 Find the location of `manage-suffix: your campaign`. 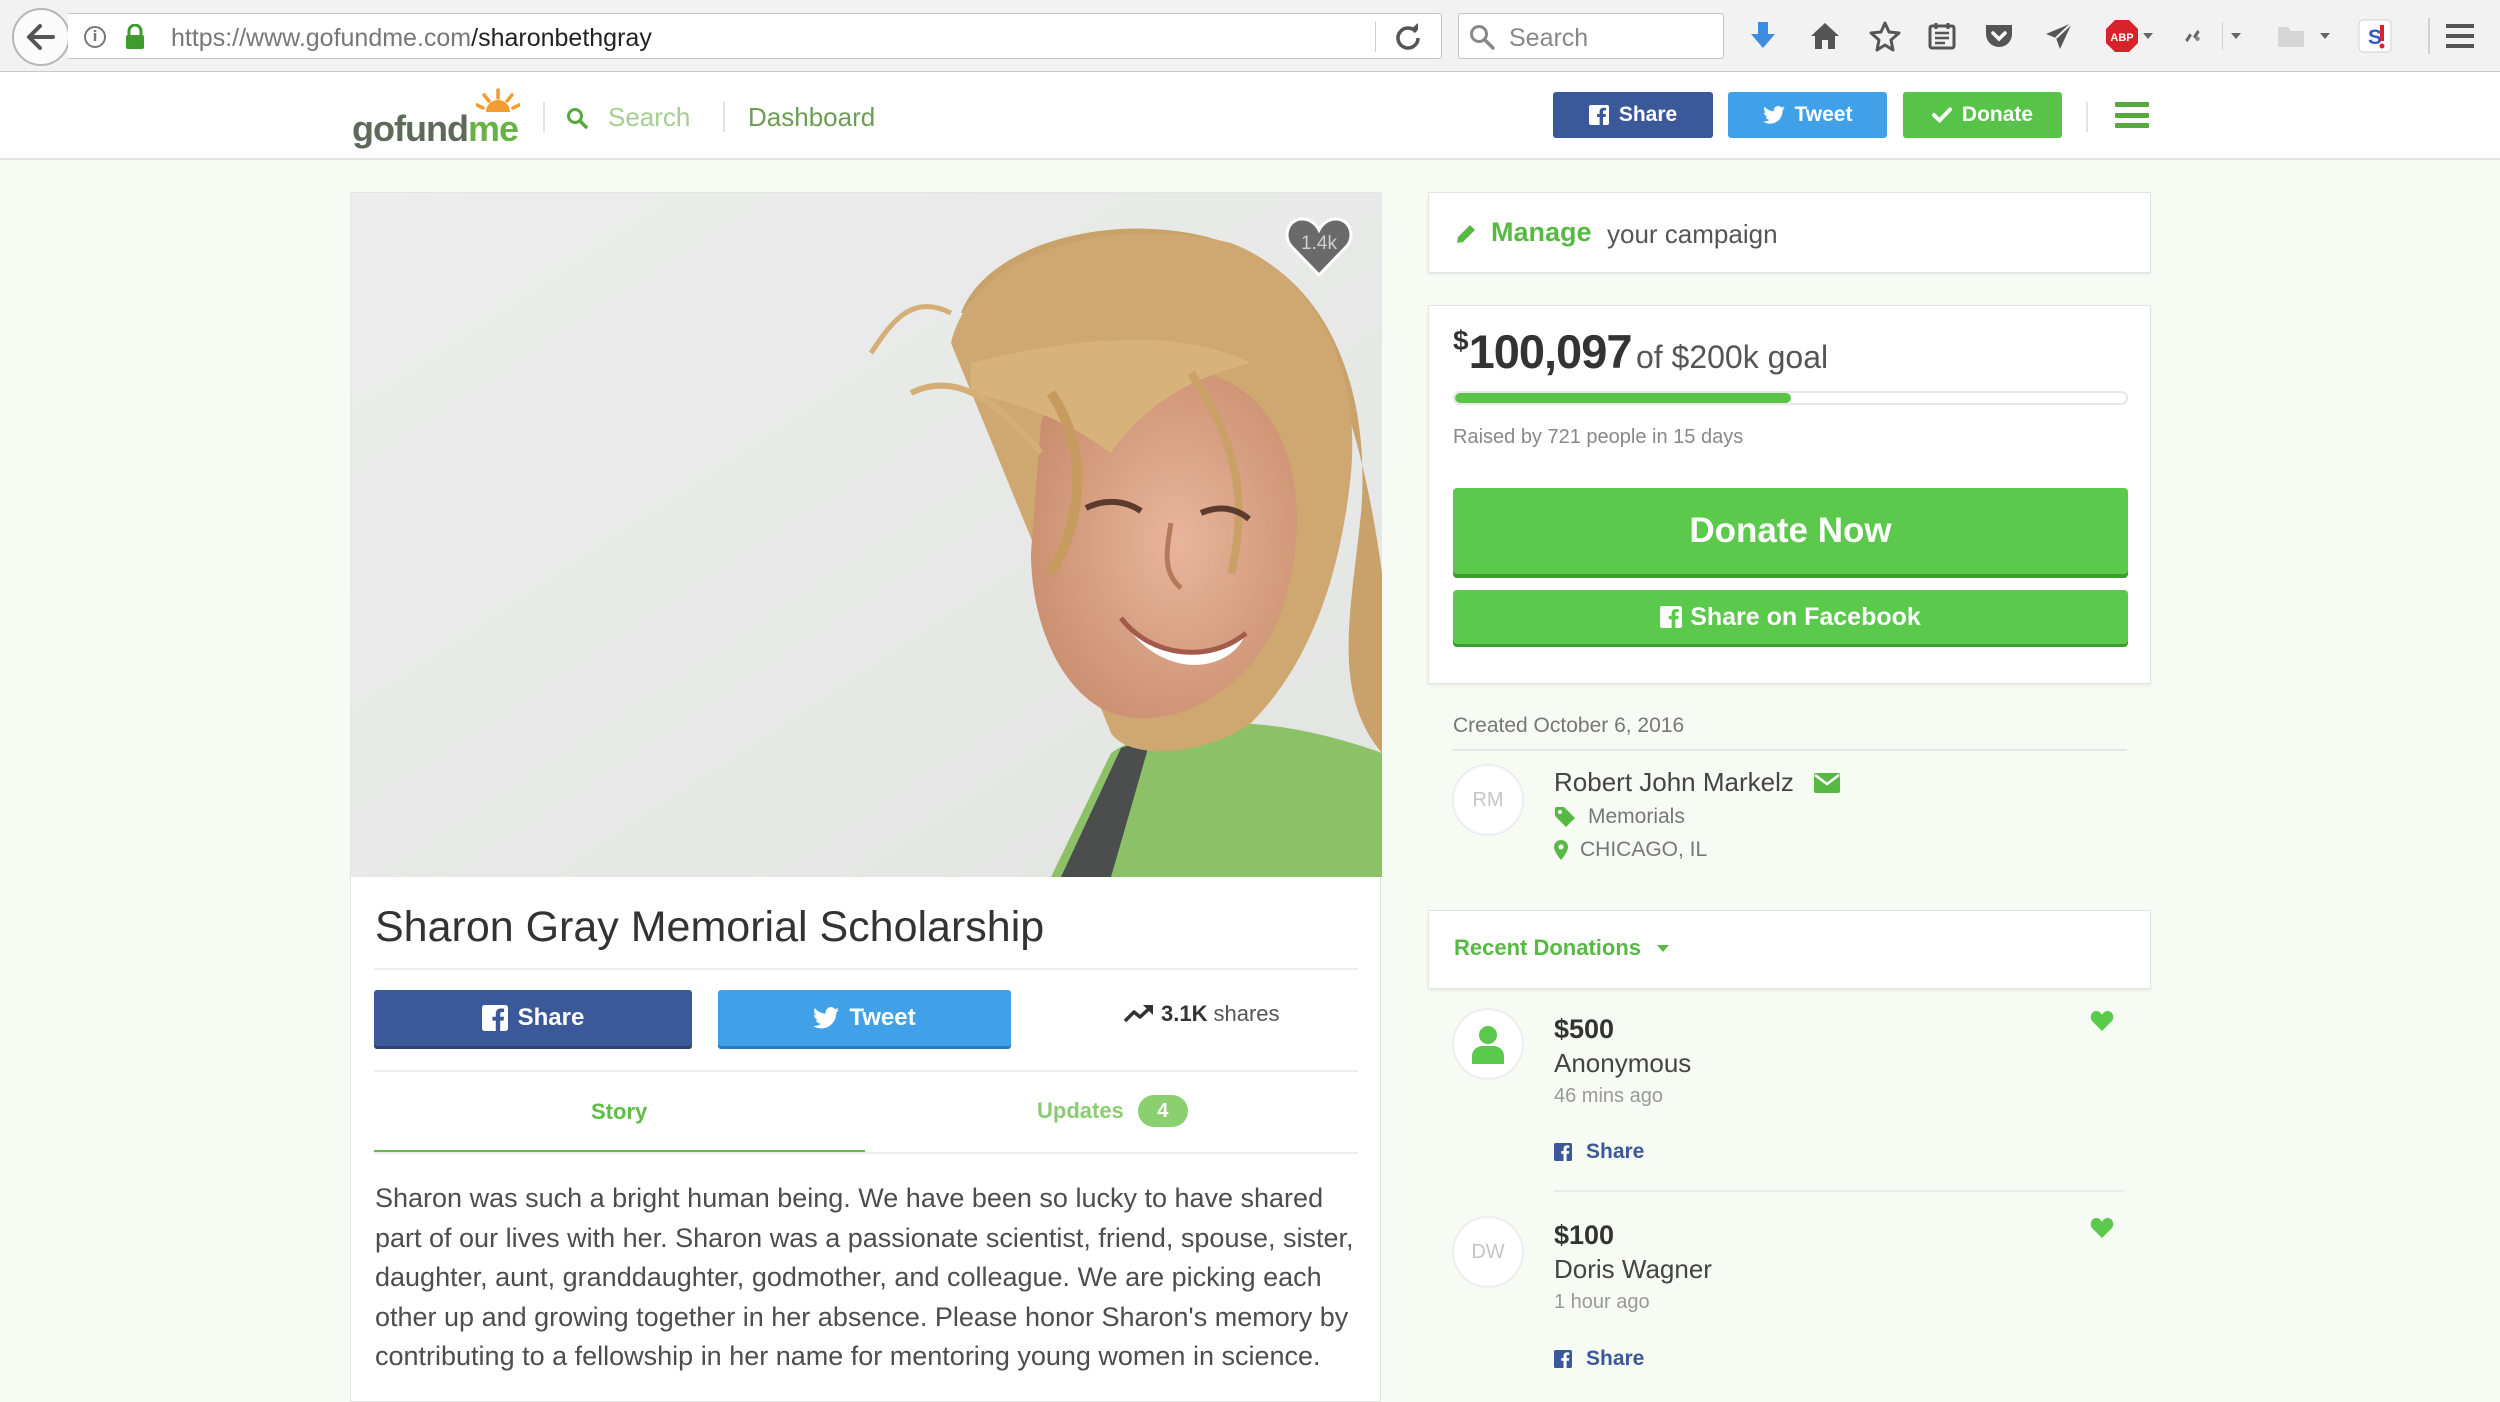

manage-suffix: your campaign is located at coordinates (1692, 234).